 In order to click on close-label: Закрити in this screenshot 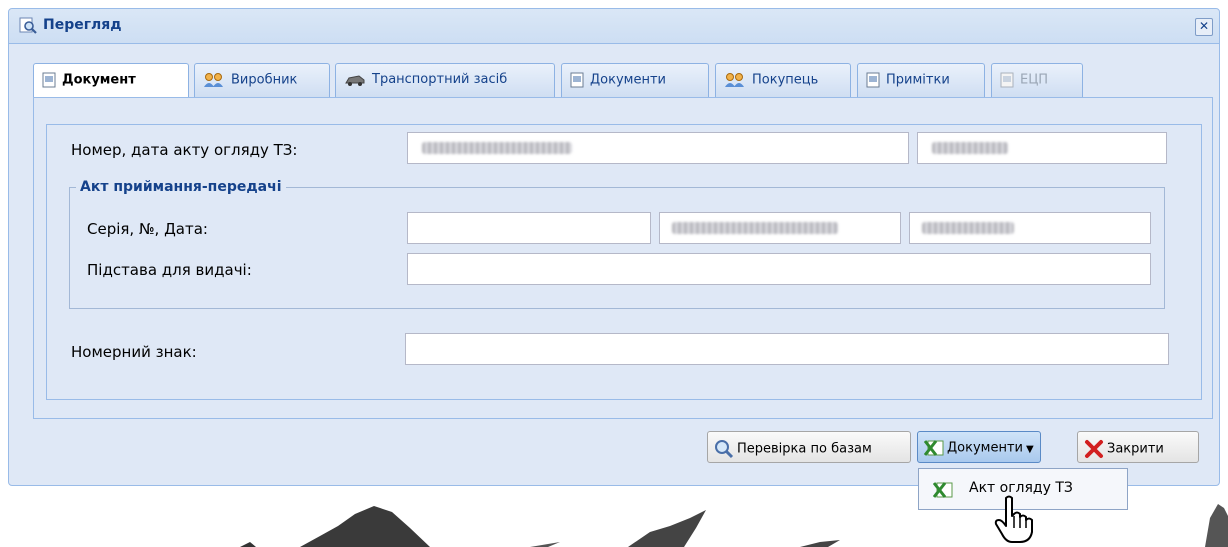, I will do `click(1135, 449)`.